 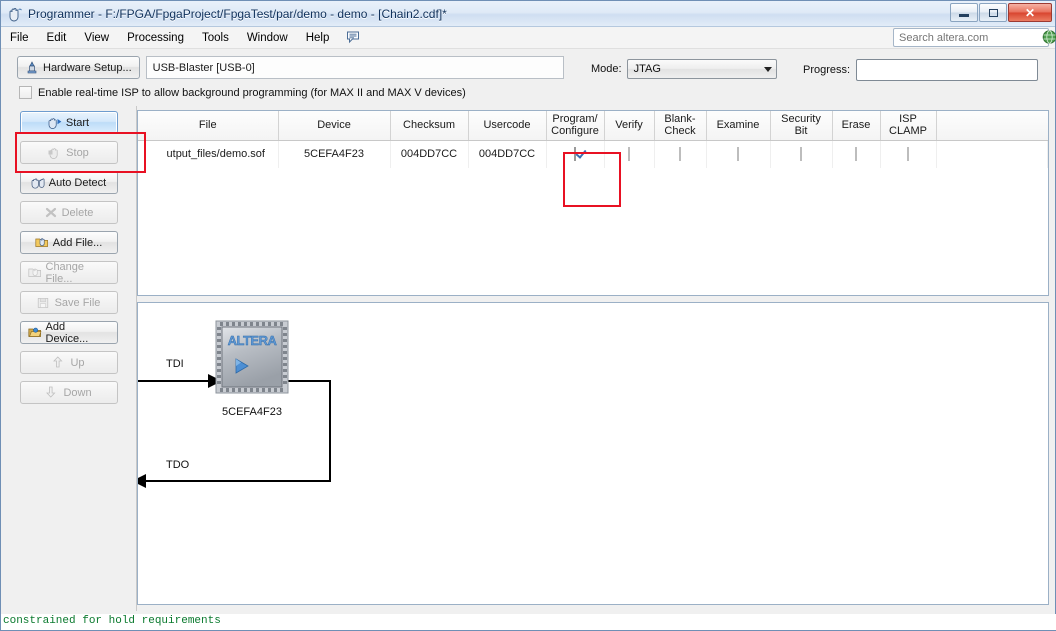 I want to click on maximize-button, so click(x=993, y=12).